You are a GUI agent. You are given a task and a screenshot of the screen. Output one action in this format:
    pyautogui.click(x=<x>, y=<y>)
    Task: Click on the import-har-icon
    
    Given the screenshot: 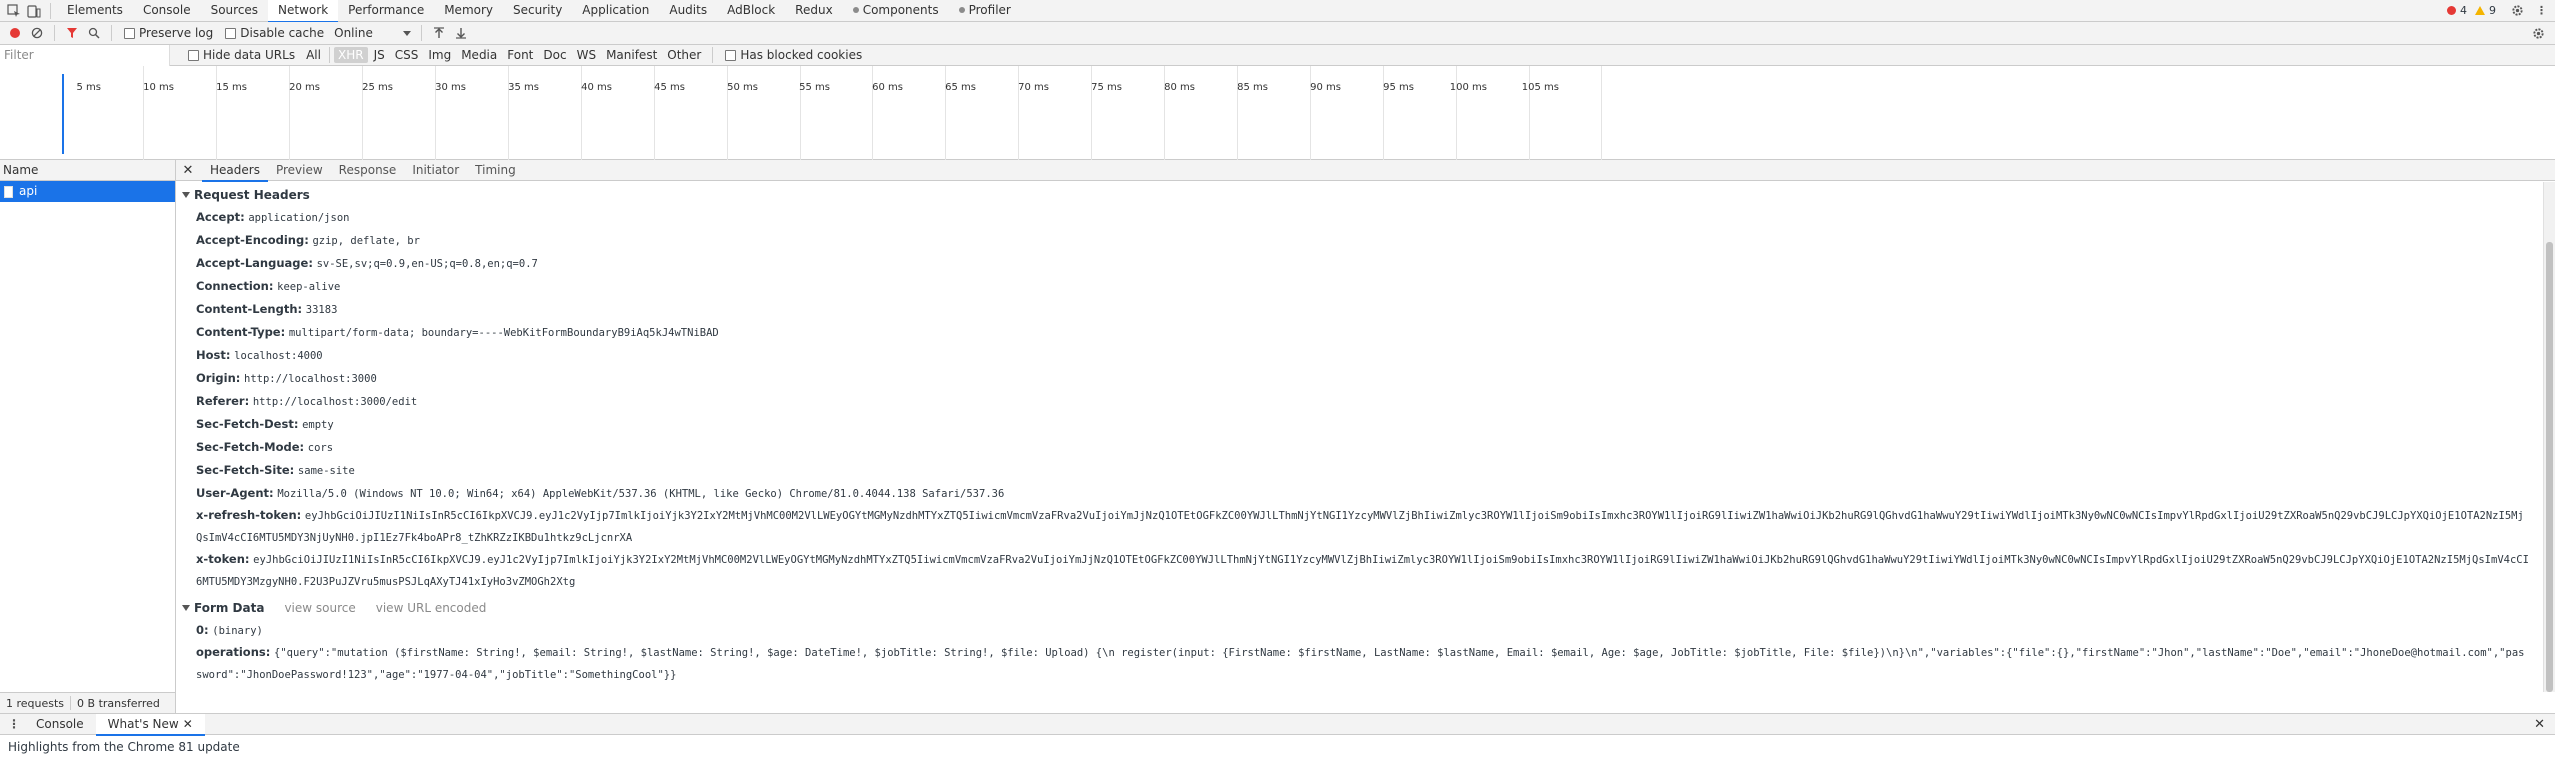 What is the action you would take?
    pyautogui.click(x=439, y=33)
    